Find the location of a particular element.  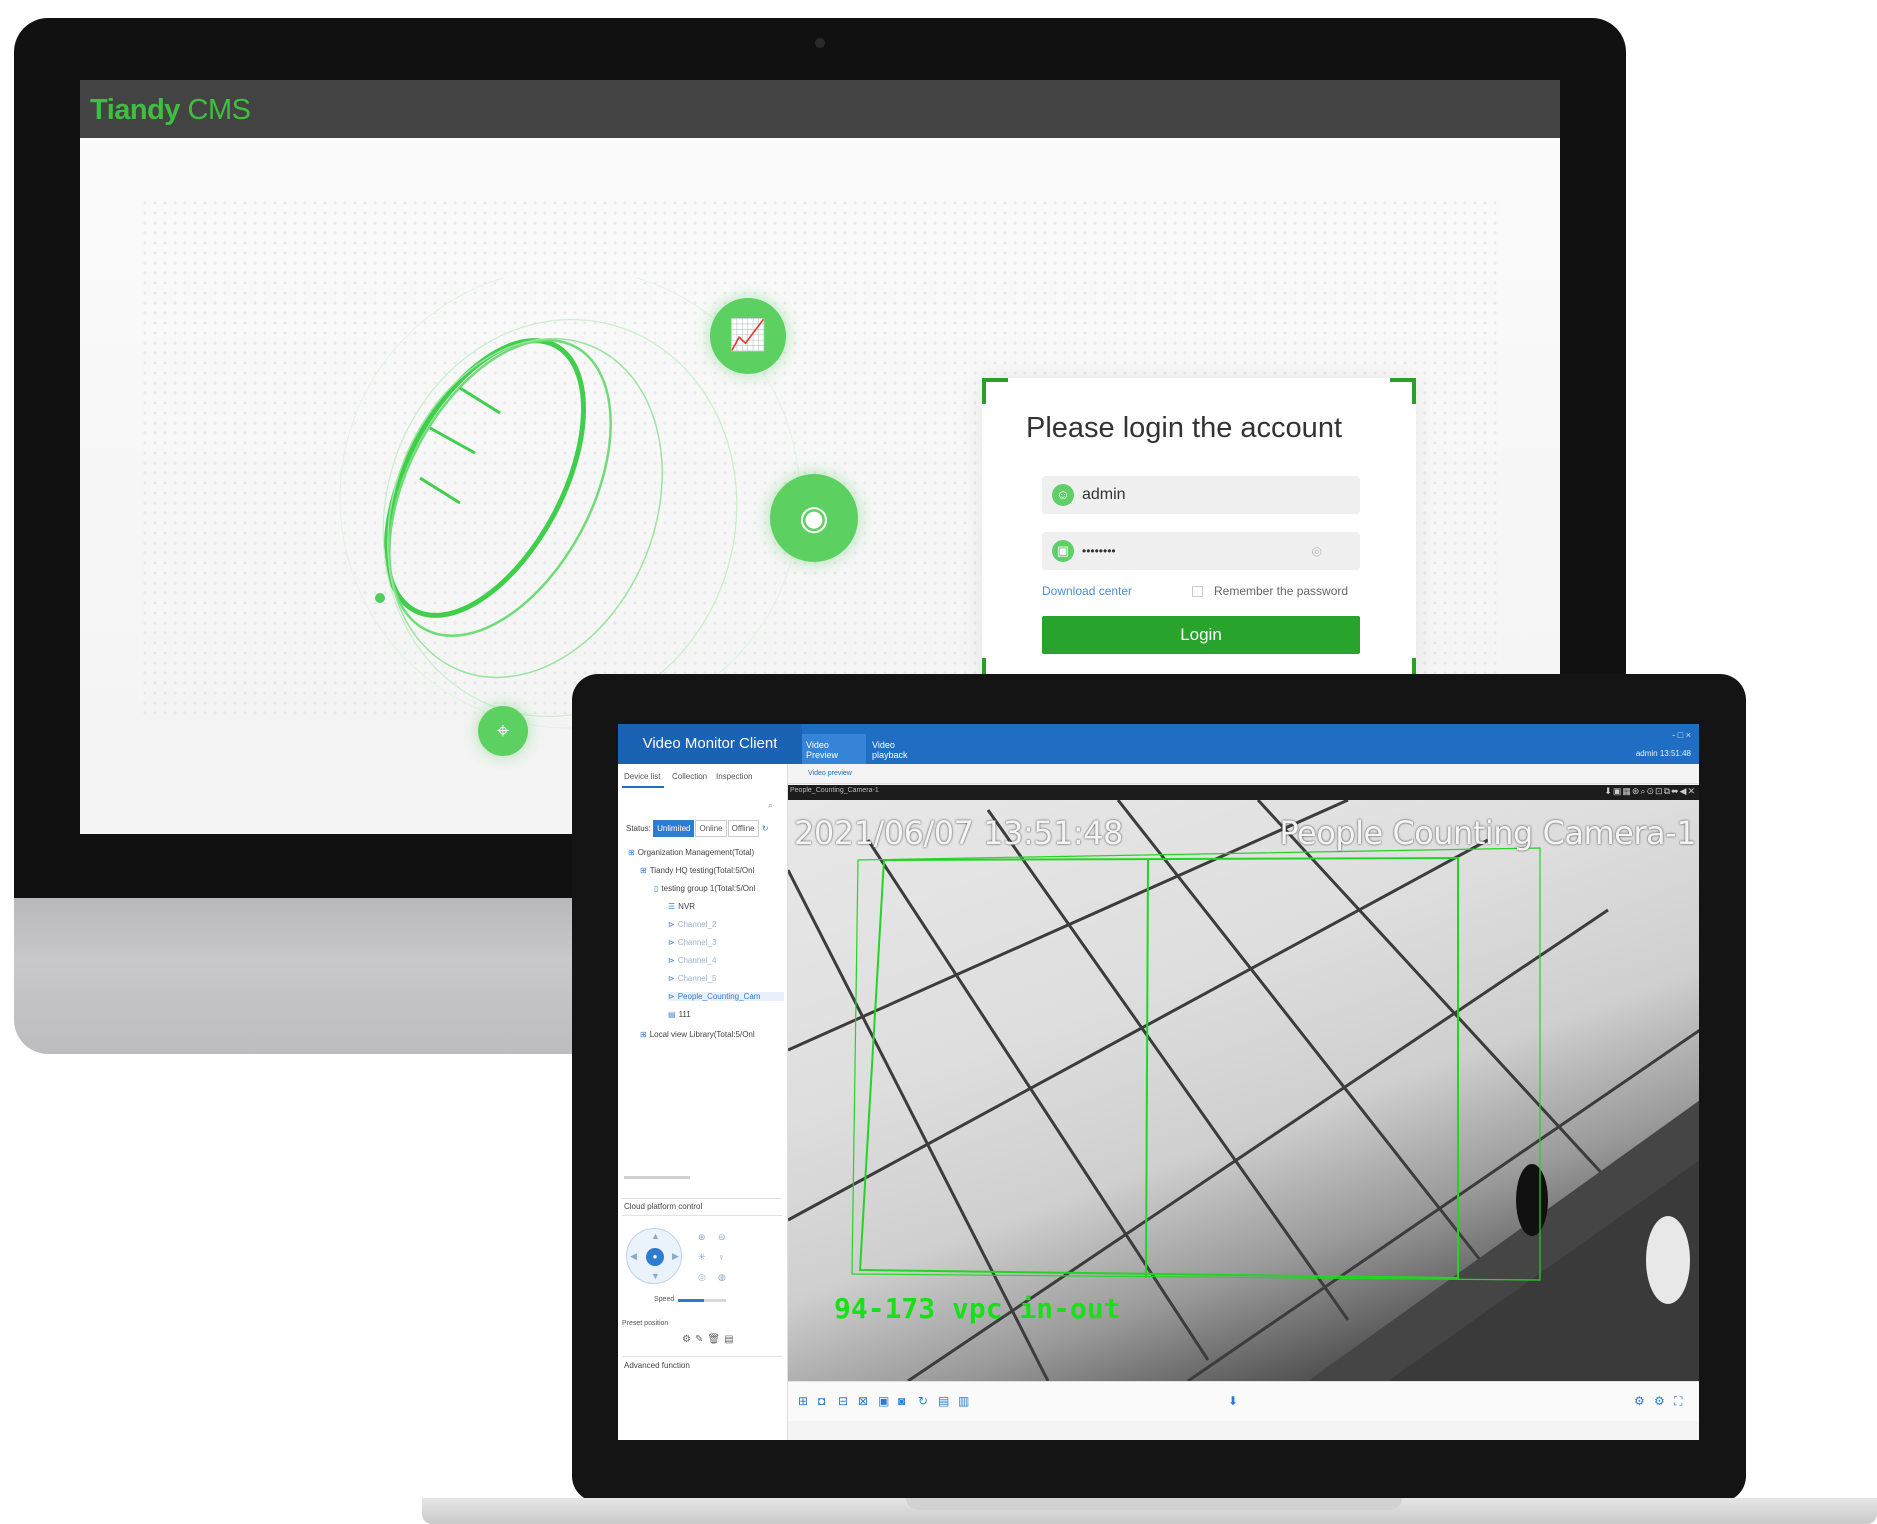

focus-far-icon: ♀ is located at coordinates (721, 1257).